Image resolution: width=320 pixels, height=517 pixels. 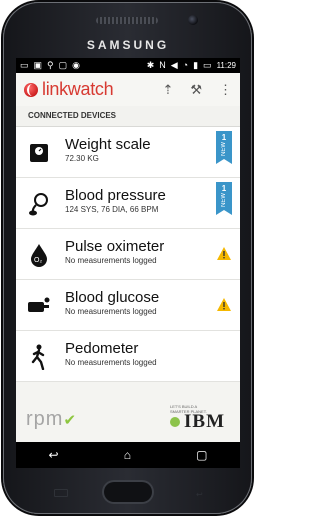 What do you see at coordinates (31, 89) in the screenshot?
I see `linkwatch-logo-icon` at bounding box center [31, 89].